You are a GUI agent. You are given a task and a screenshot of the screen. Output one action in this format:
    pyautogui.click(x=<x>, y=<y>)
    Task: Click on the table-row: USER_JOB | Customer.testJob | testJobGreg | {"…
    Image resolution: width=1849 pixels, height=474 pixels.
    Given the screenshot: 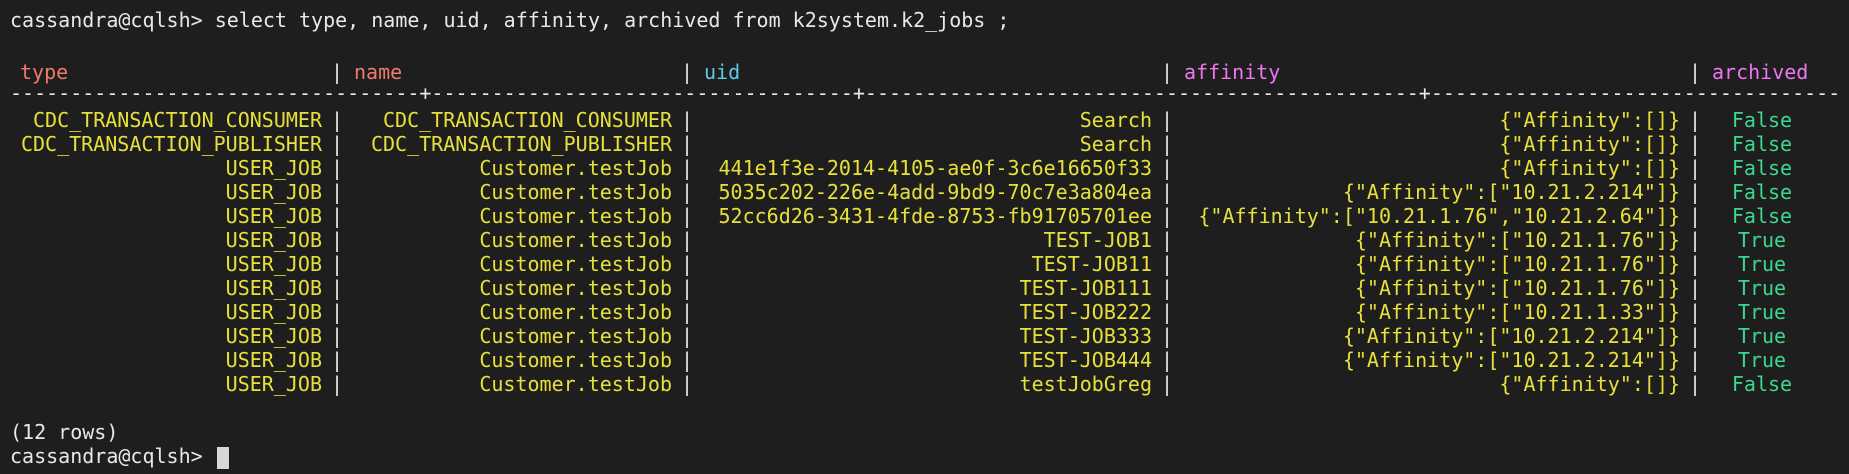 What is the action you would take?
    pyautogui.click(x=924, y=384)
    